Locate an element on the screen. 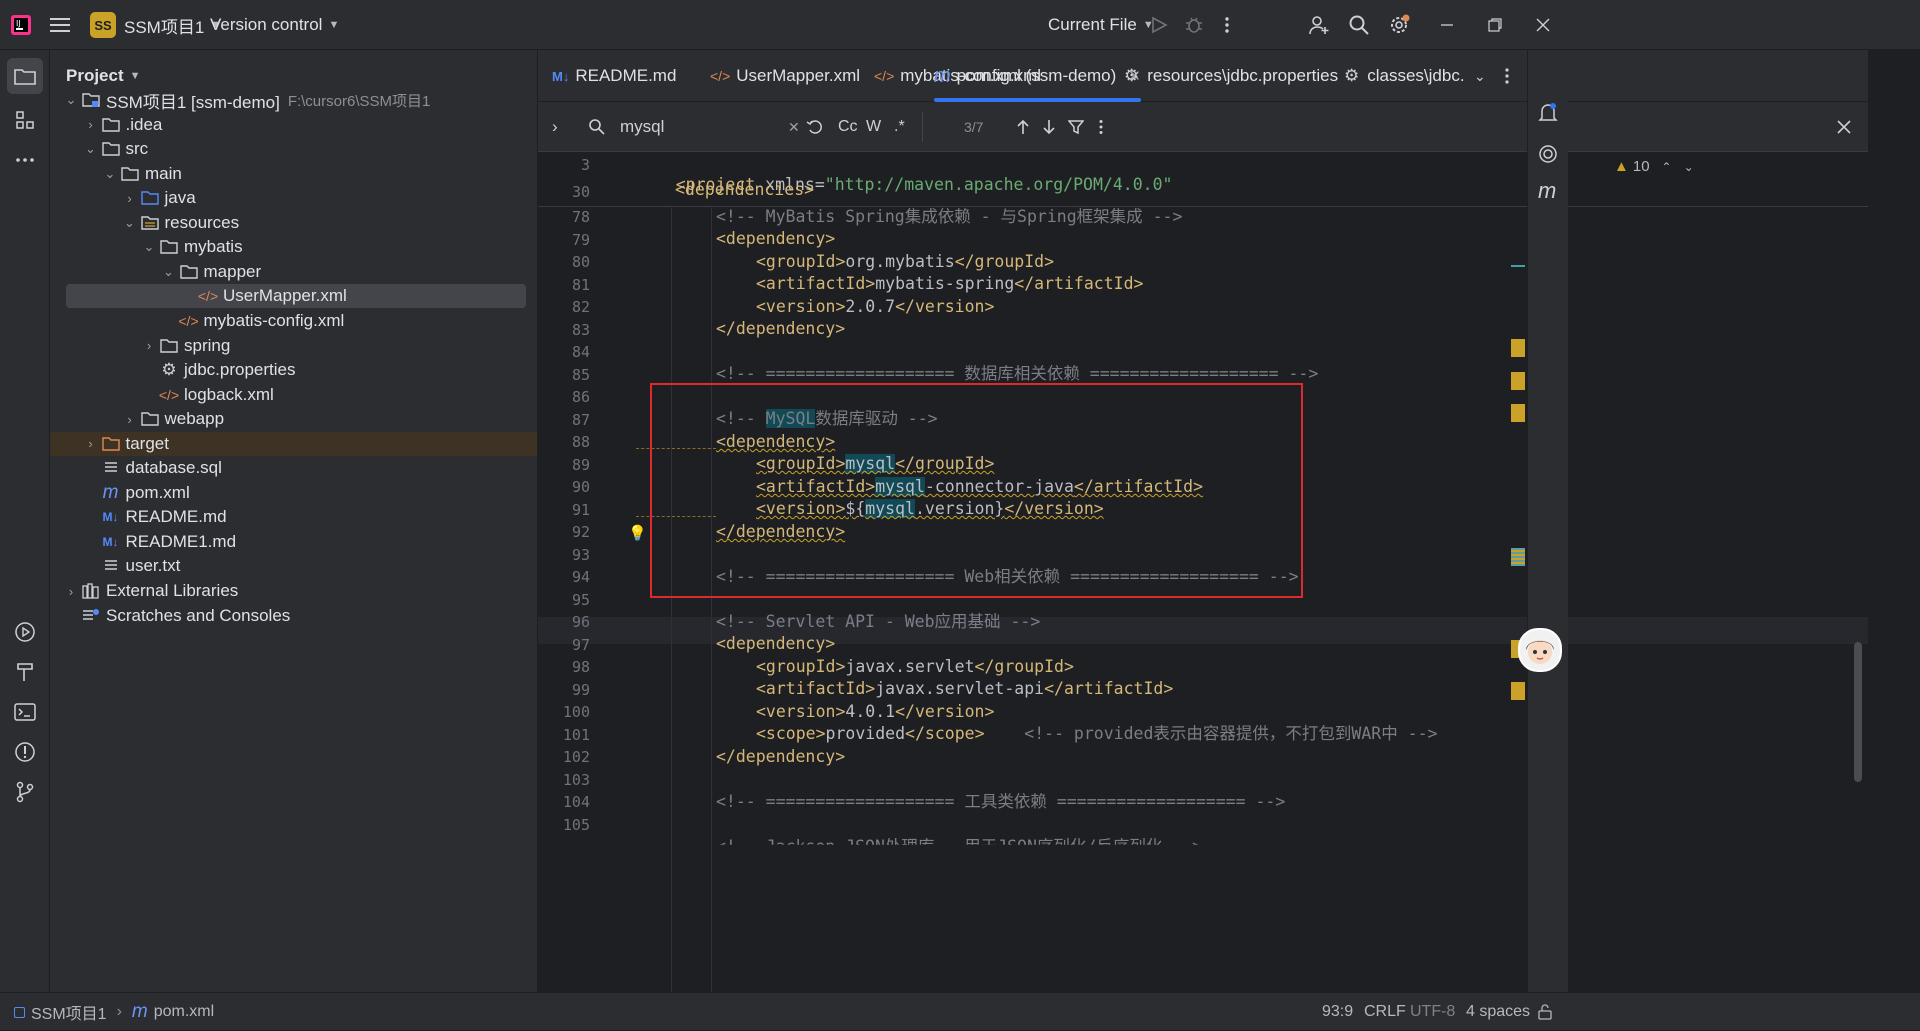 Image resolution: width=1920 pixels, height=1031 pixels. run-config-selector: Current File ▼ is located at coordinates (1101, 25).